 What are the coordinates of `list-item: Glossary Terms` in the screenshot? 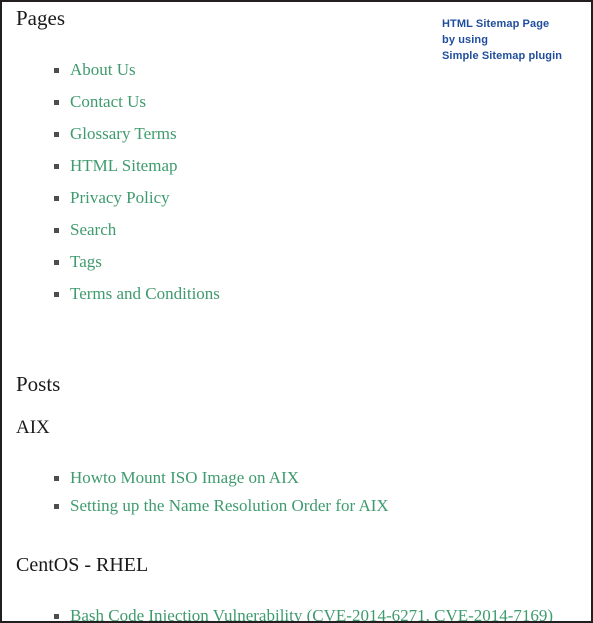 It's located at (111, 134).